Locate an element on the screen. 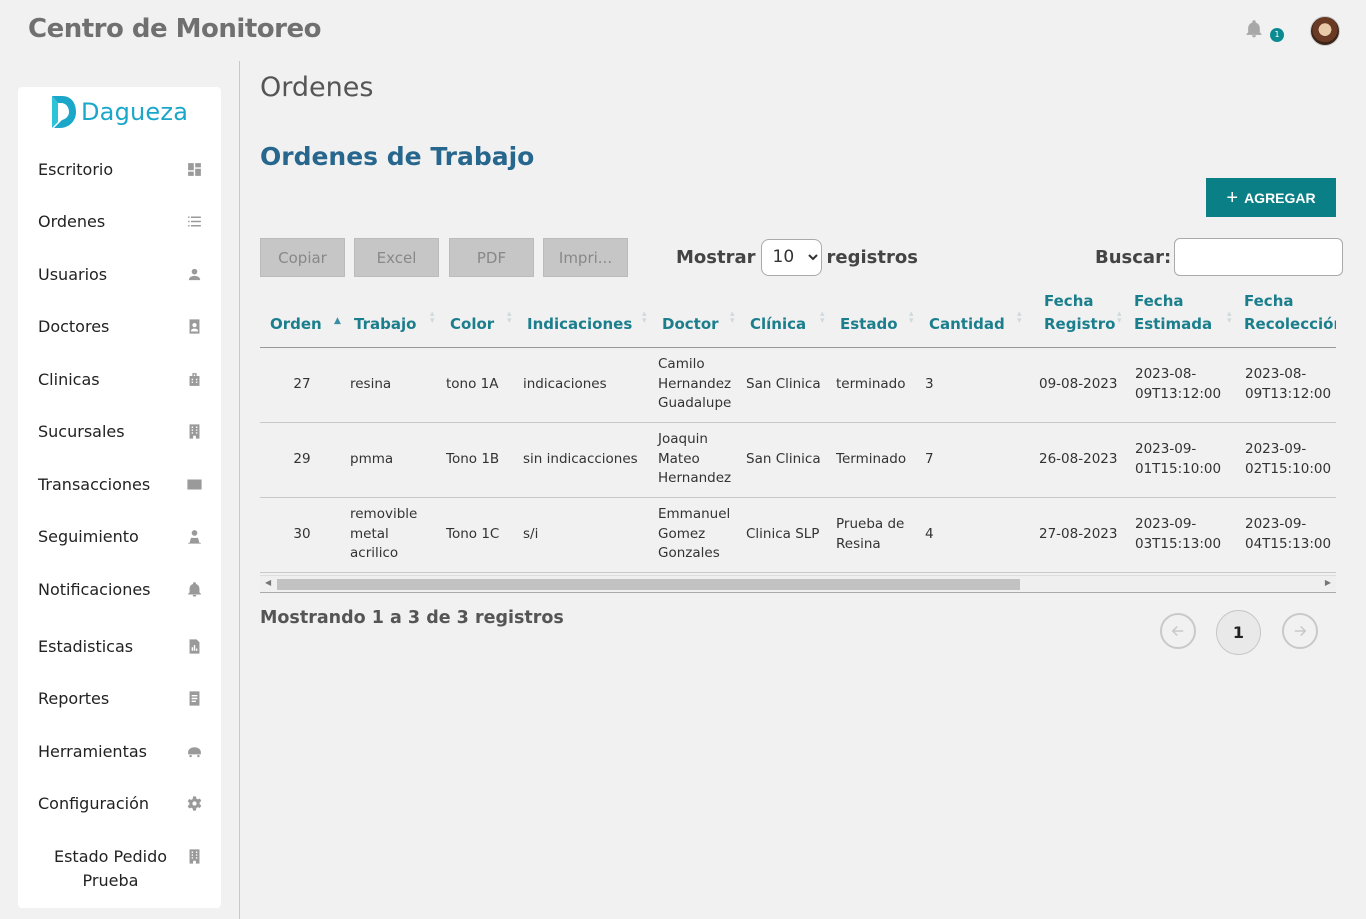  arrow-right-icon is located at coordinates (1300, 631).